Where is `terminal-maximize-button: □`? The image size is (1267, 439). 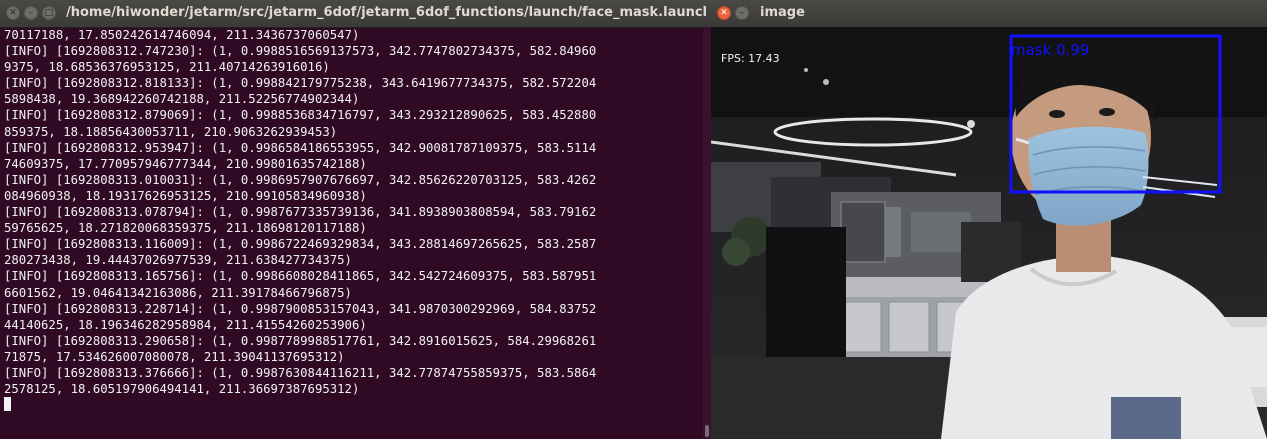
terminal-maximize-button: □ is located at coordinates (49, 13).